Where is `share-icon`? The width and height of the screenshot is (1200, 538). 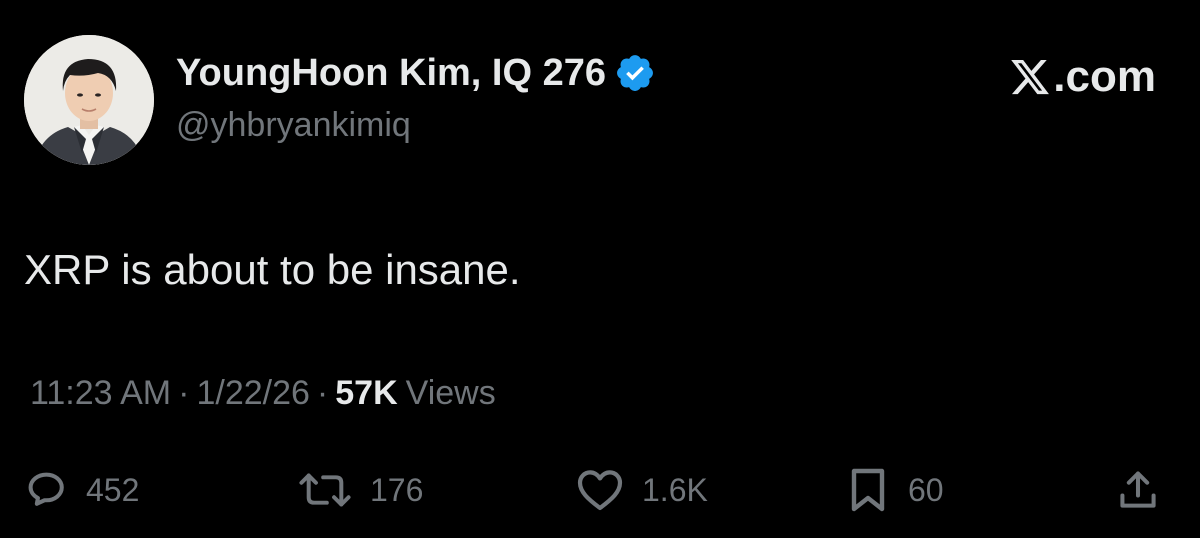
share-icon is located at coordinates (1138, 490).